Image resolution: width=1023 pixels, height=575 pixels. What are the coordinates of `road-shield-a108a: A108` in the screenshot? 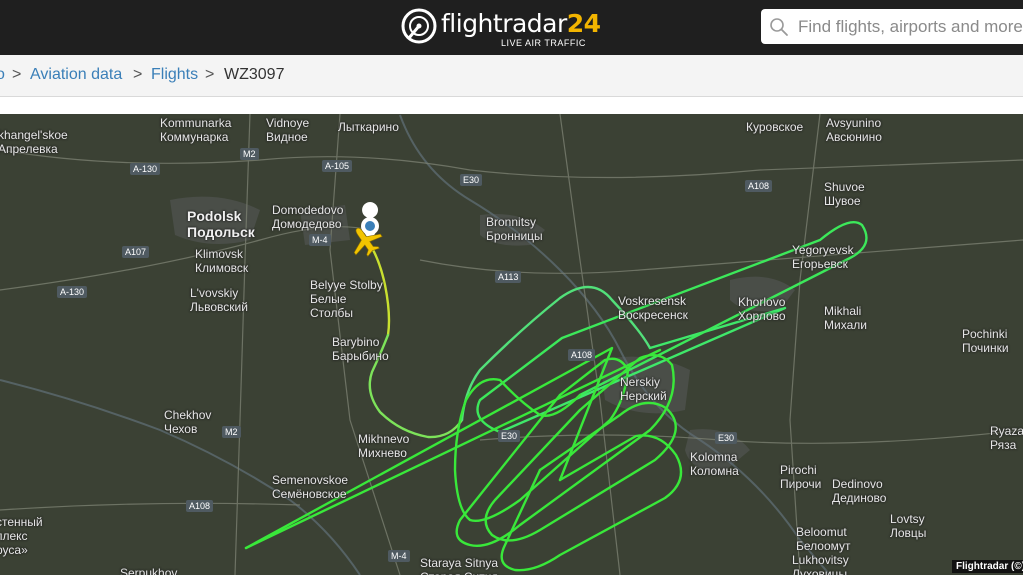 It's located at (759, 186).